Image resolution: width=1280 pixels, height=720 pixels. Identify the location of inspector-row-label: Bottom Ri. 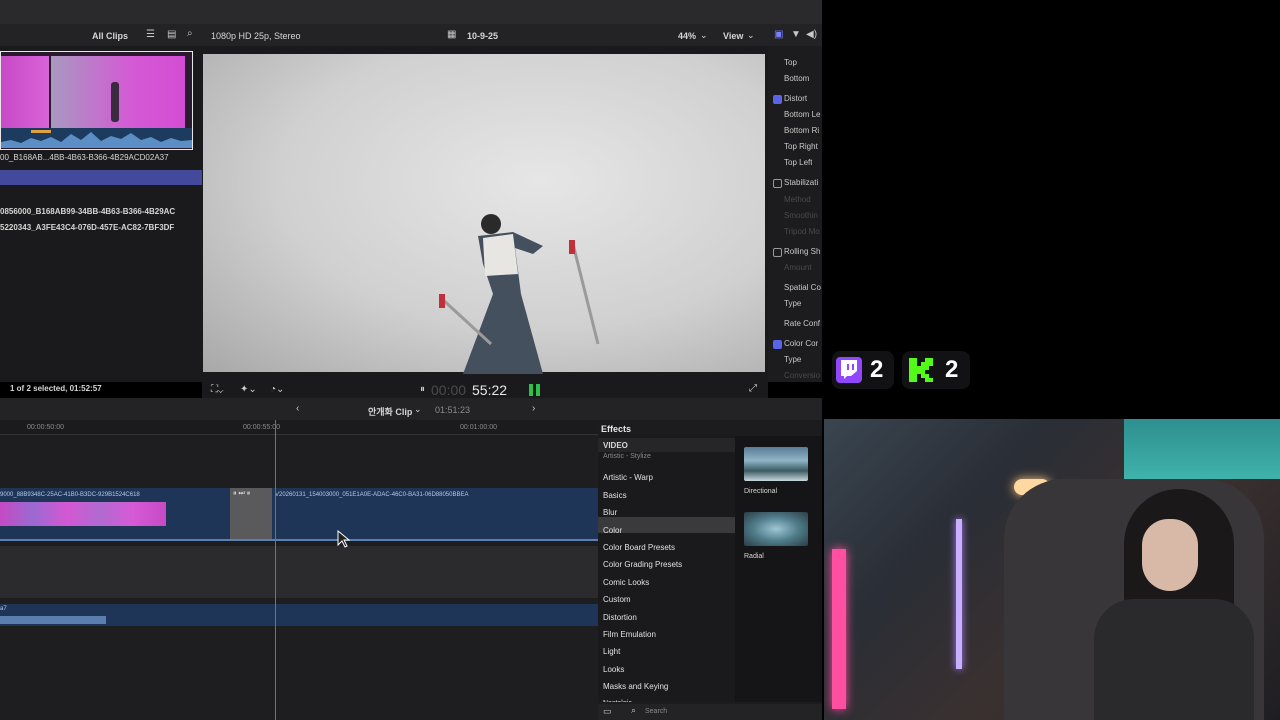
(802, 130).